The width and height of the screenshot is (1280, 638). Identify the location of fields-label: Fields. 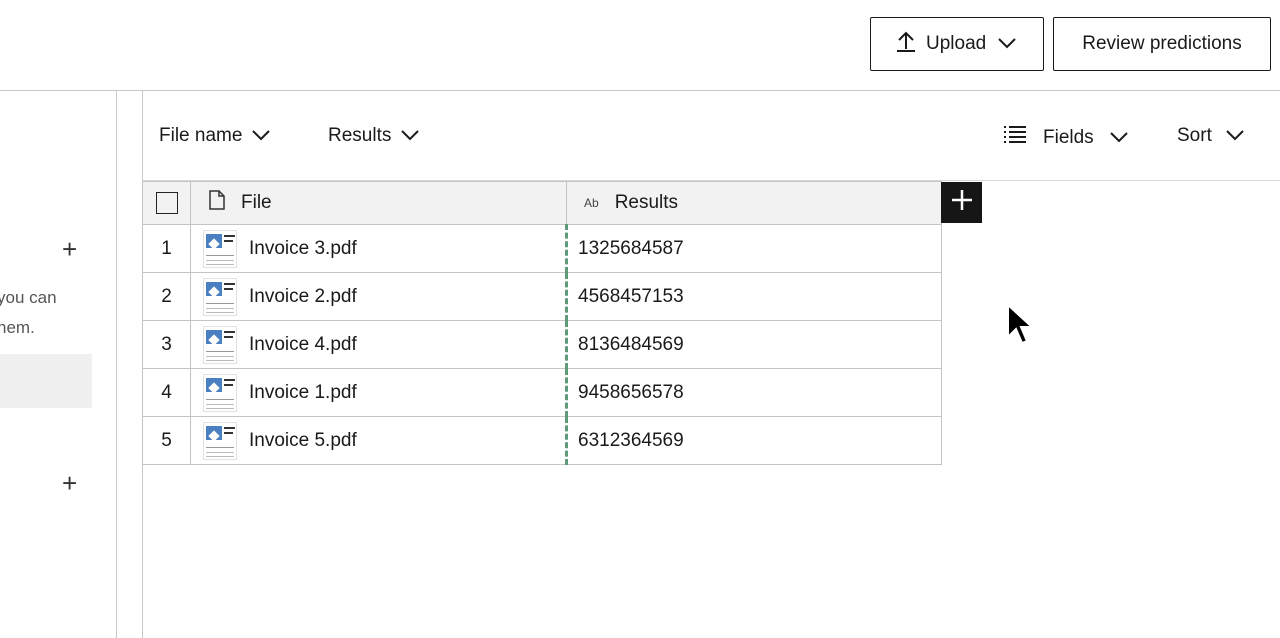
(1068, 137).